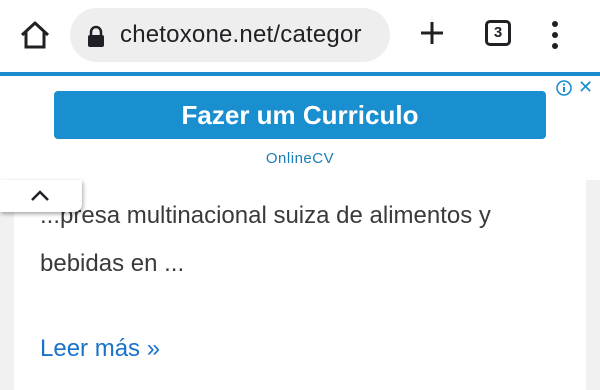 Image resolution: width=600 pixels, height=390 pixels. I want to click on home-icon, so click(35, 35).